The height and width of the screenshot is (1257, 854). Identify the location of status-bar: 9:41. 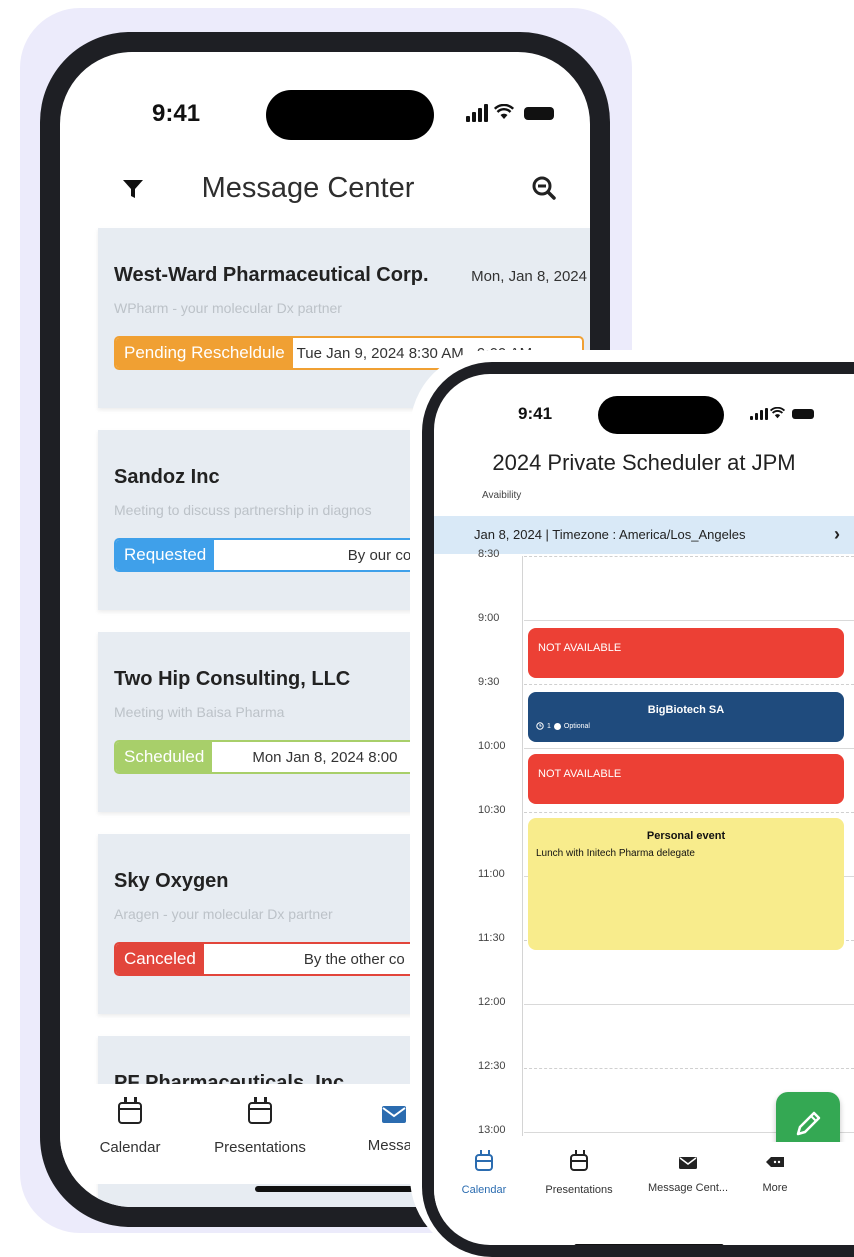
(325, 112).